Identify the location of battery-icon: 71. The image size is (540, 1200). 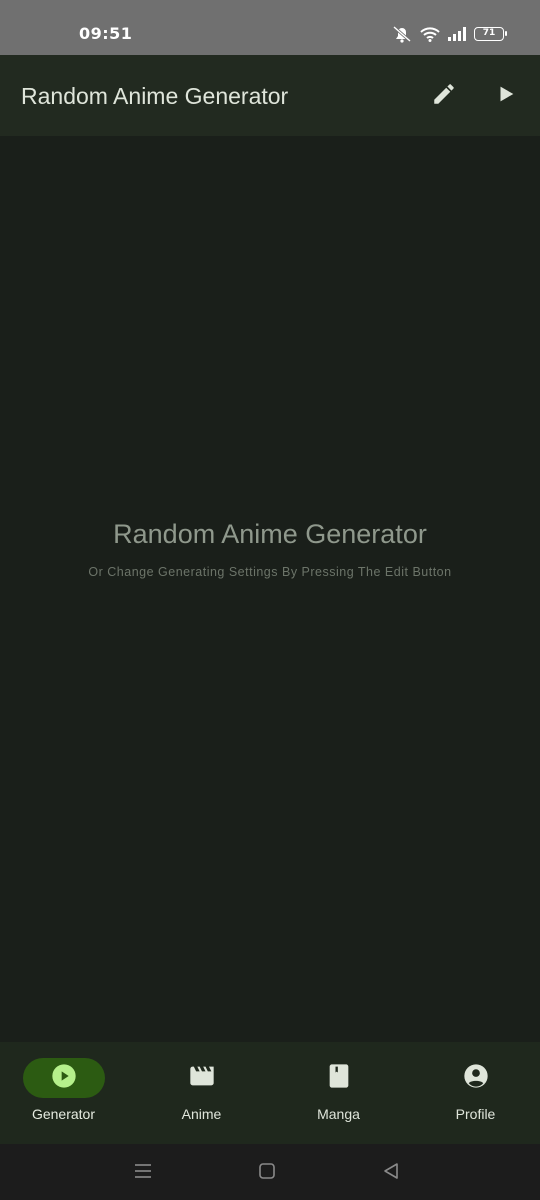
(490, 34).